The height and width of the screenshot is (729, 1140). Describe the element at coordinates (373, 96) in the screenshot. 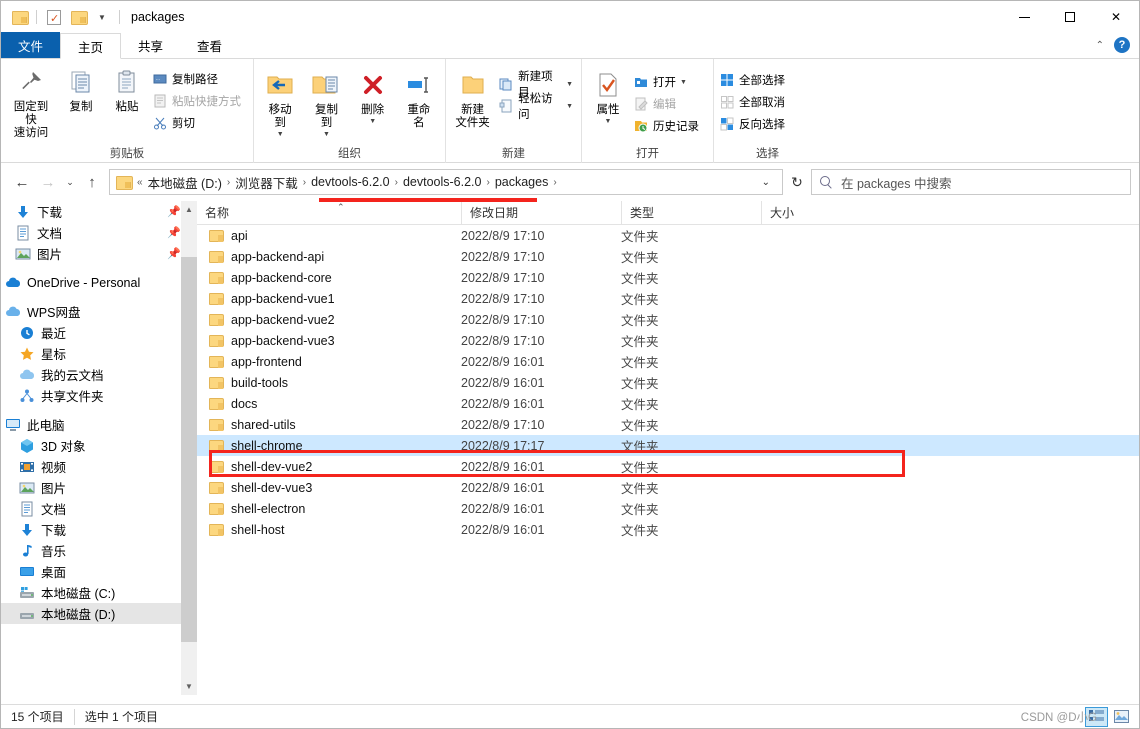

I see `delete-button: 删除 ▼` at that location.